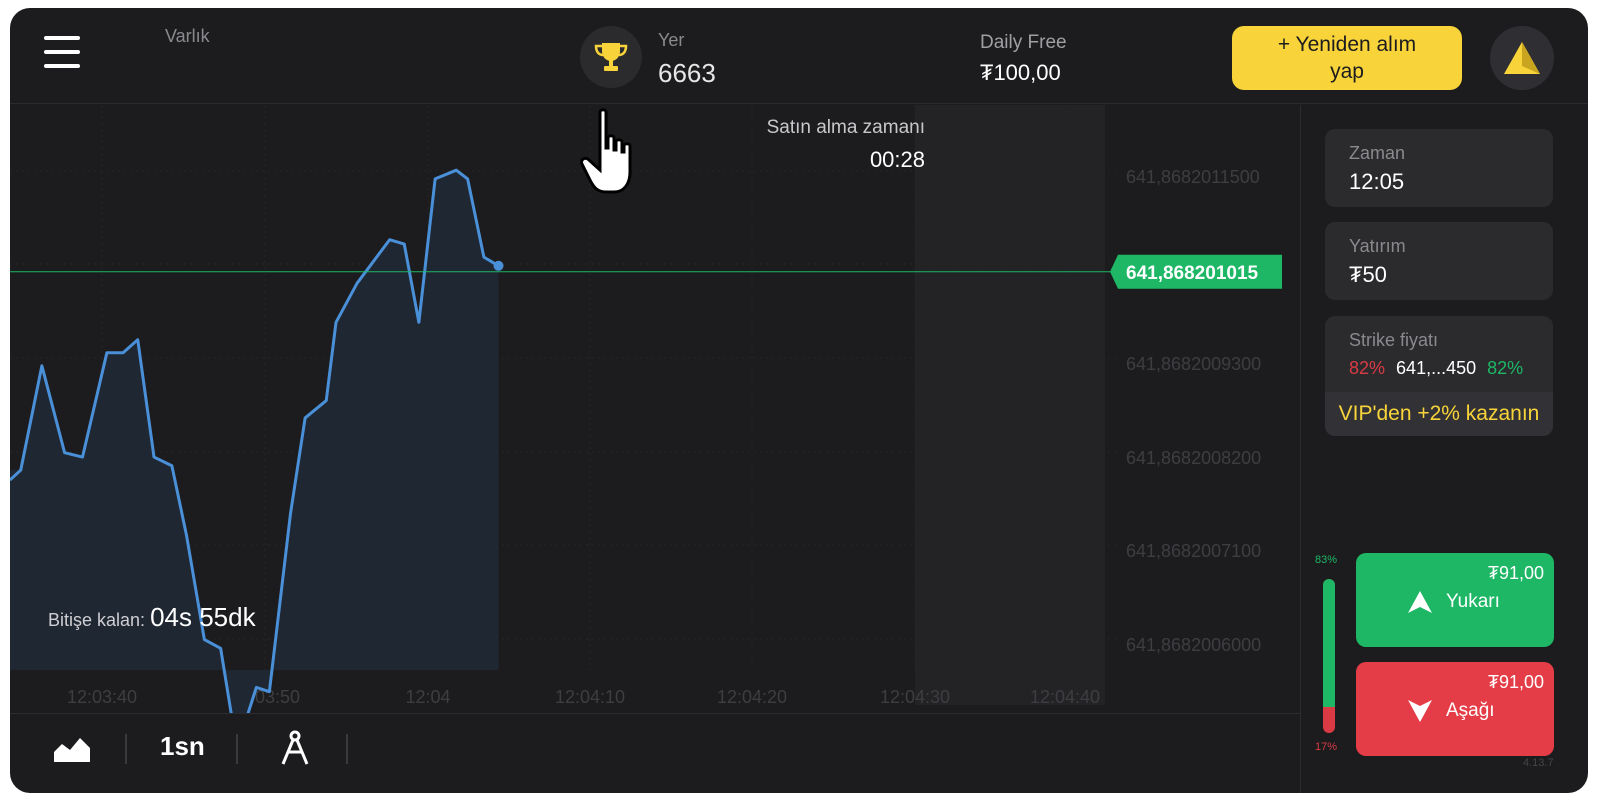 This screenshot has height=805, width=1600. I want to click on triangle-logo-icon, so click(1522, 58).